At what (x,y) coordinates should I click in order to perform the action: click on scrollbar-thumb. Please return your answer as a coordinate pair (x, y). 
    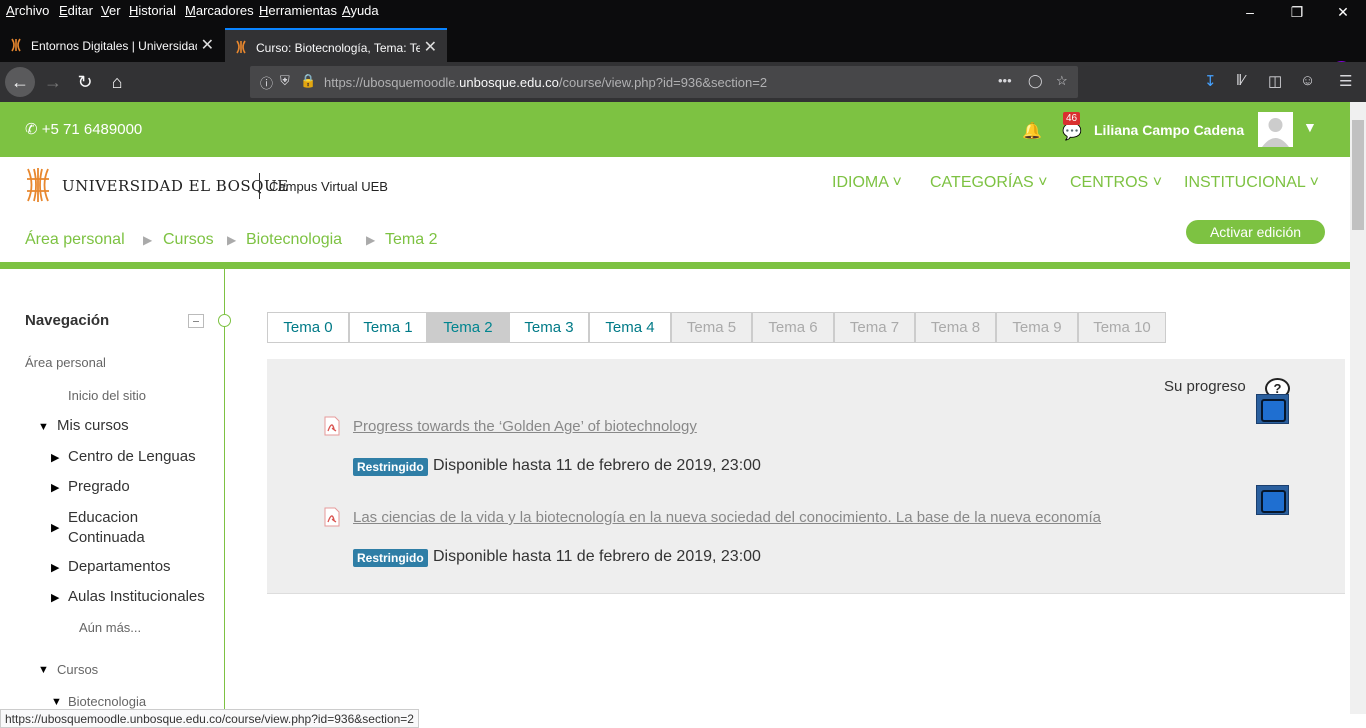
    Looking at the image, I should click on (1358, 175).